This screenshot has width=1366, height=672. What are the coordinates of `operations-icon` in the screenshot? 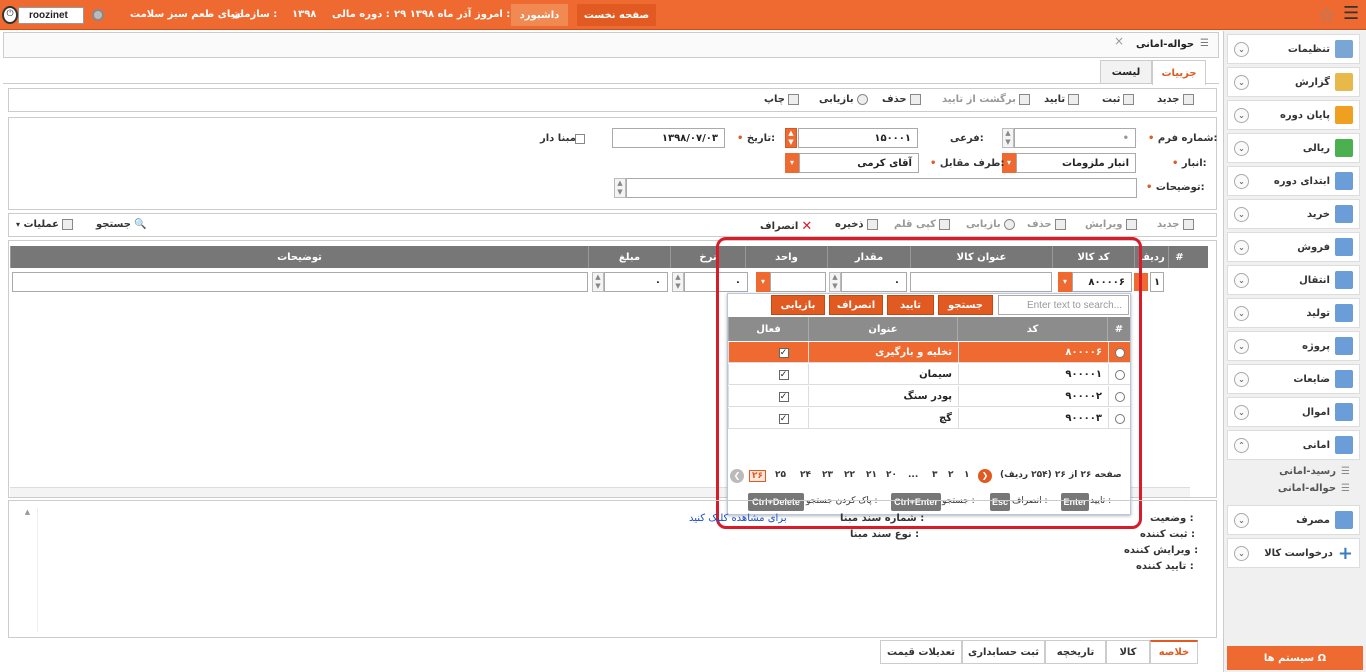 It's located at (68, 224).